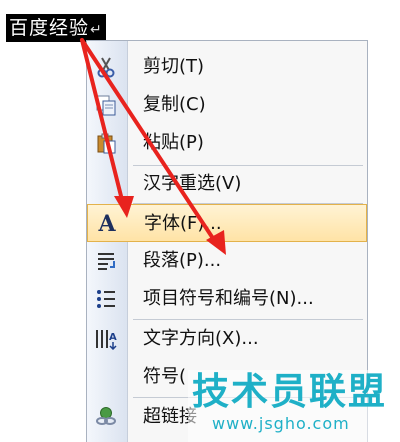 The image size is (400, 442). What do you see at coordinates (106, 261) in the screenshot?
I see `paragraph-icon` at bounding box center [106, 261].